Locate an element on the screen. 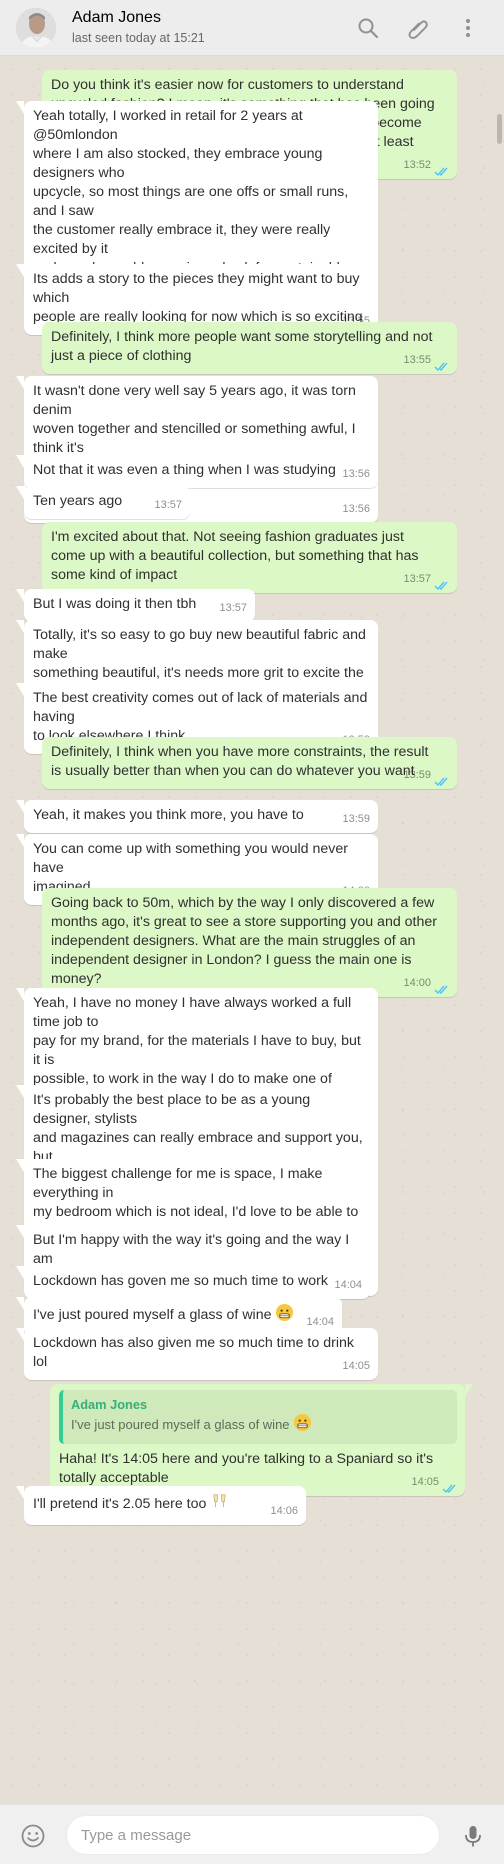 This screenshot has height=1864, width=504. microphone-icon is located at coordinates (473, 1836).